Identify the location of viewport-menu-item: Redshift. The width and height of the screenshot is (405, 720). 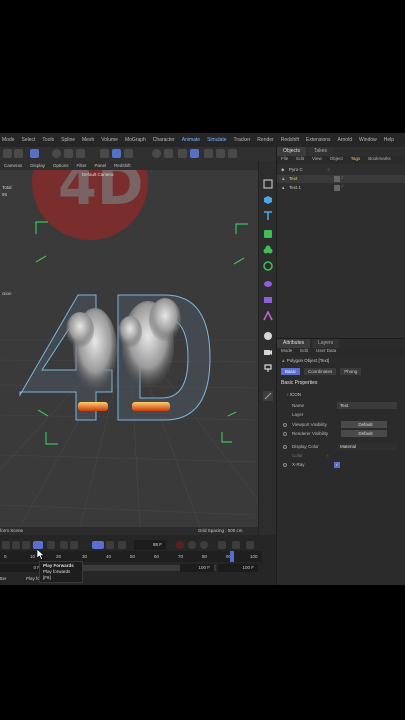
(122, 165).